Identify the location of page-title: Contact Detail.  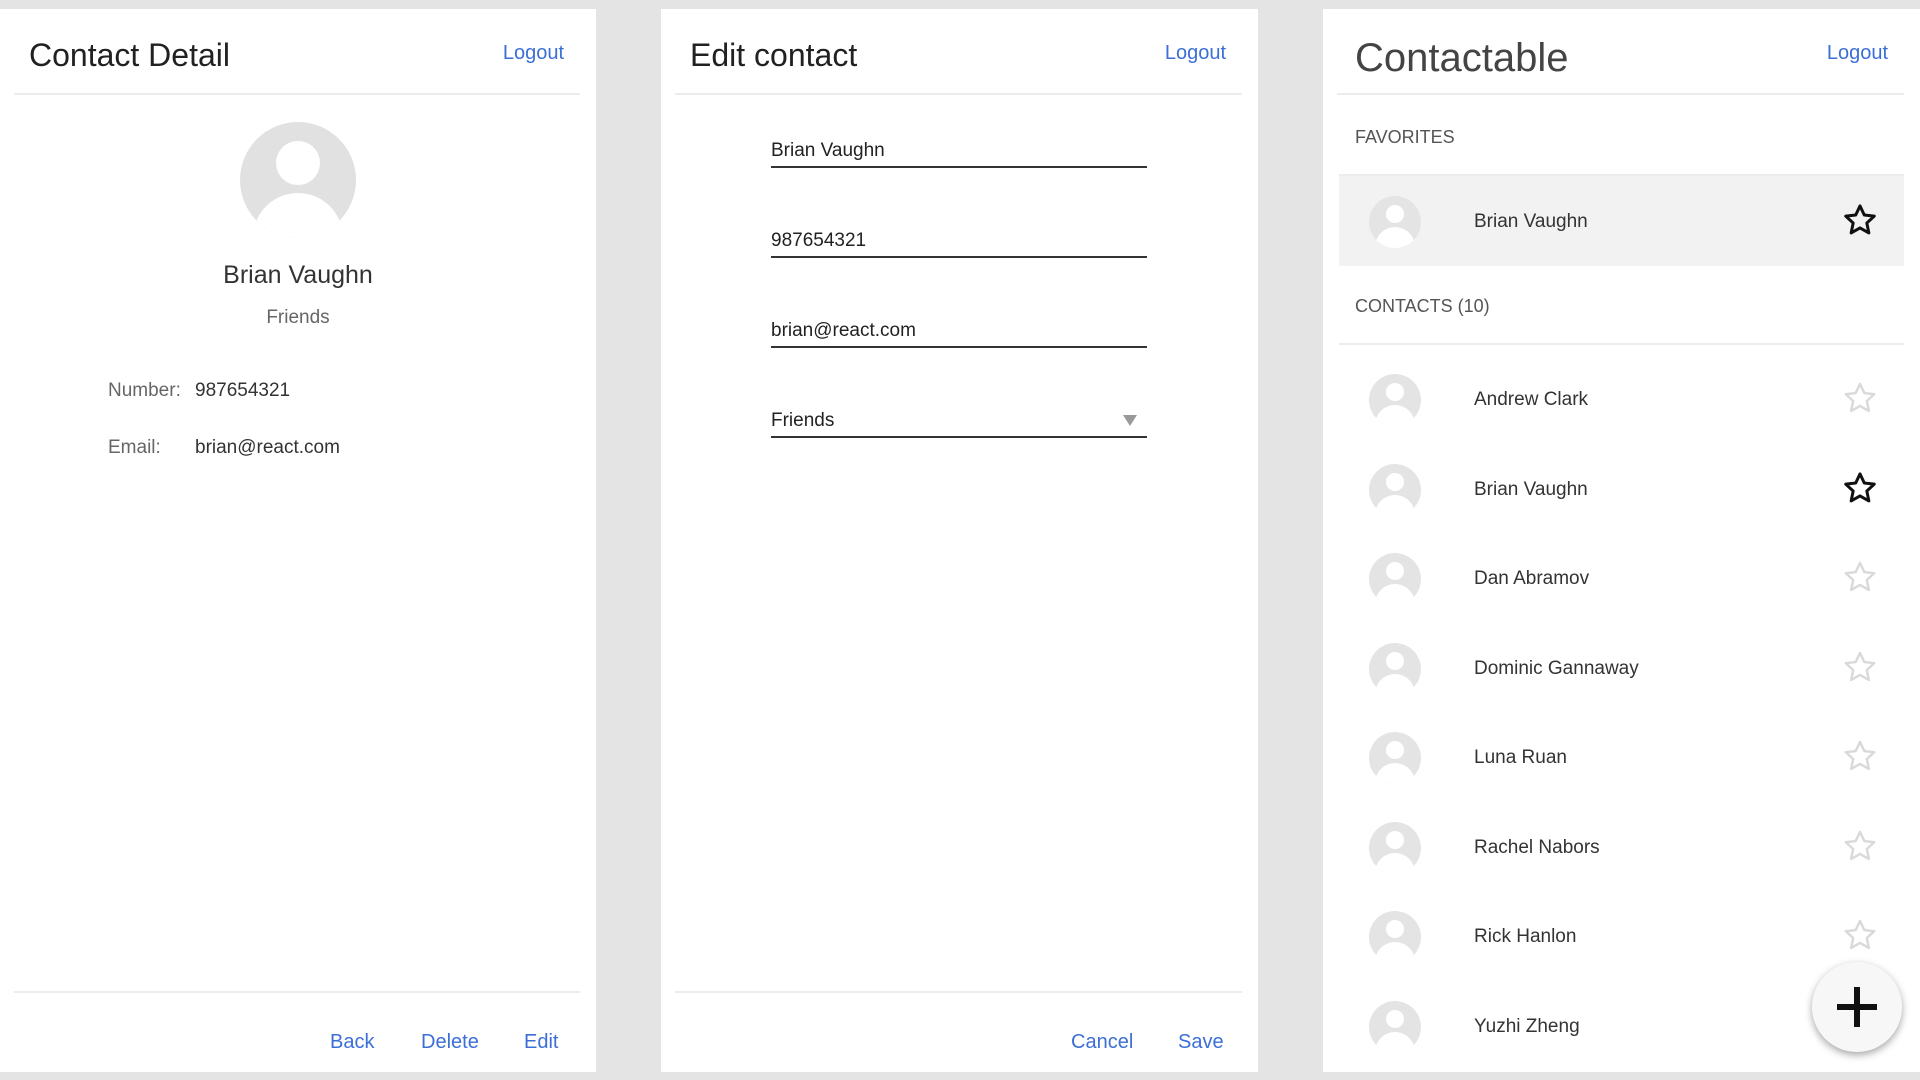
(129, 55).